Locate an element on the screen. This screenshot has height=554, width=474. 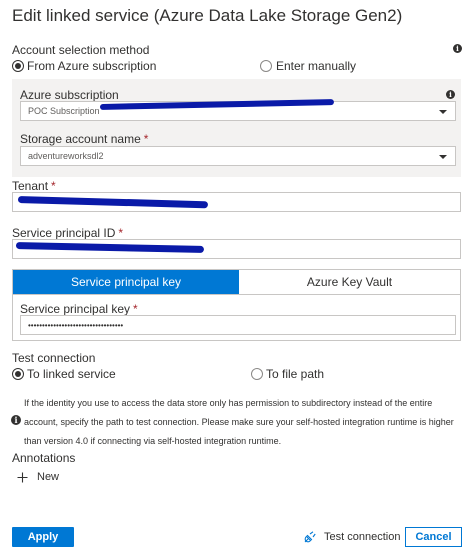
plug-icon is located at coordinates (310, 537).